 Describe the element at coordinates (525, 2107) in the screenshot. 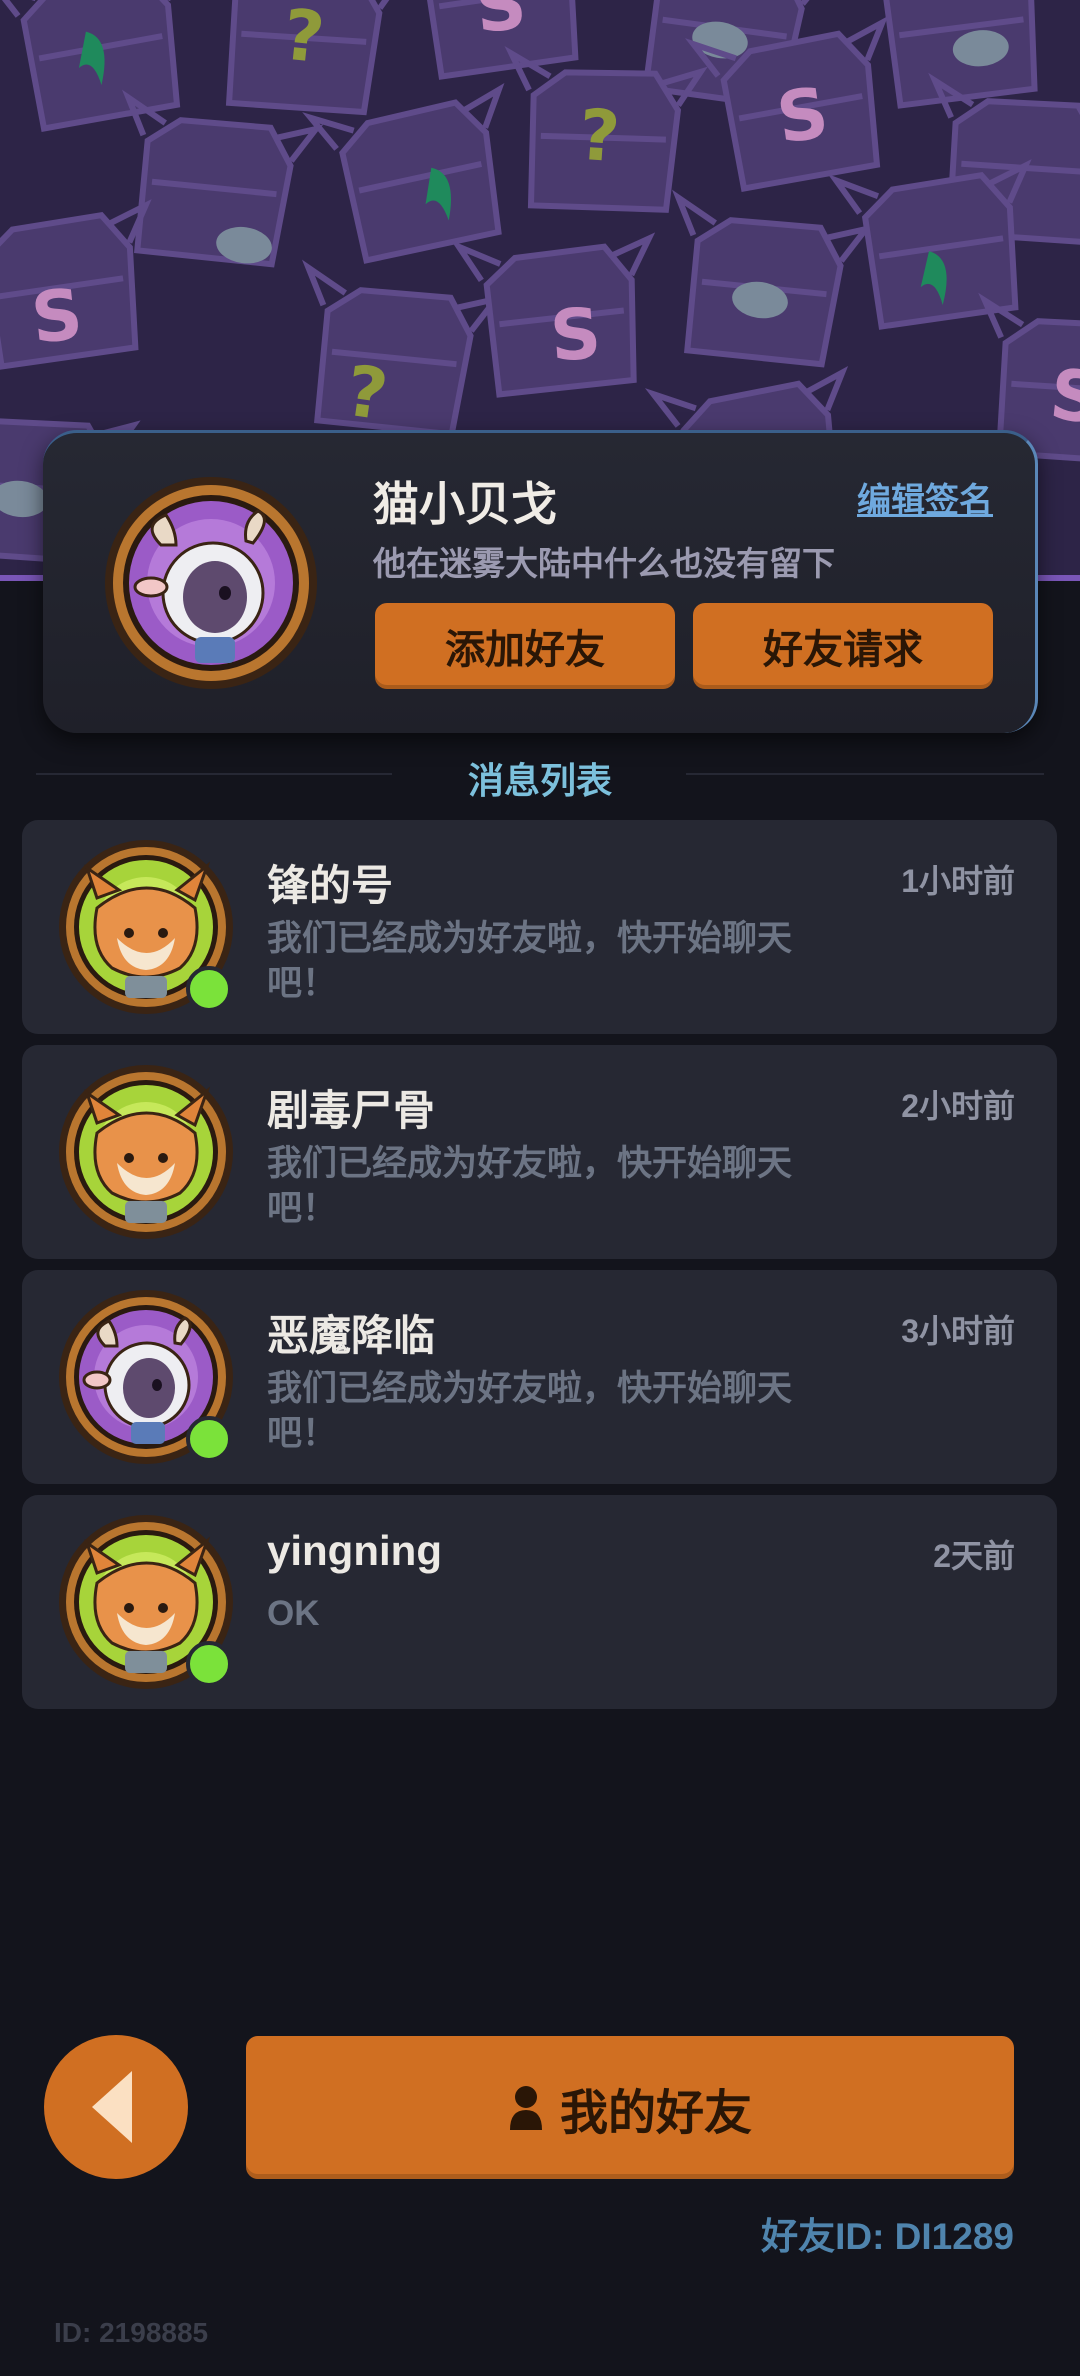

I see `person-icon` at that location.